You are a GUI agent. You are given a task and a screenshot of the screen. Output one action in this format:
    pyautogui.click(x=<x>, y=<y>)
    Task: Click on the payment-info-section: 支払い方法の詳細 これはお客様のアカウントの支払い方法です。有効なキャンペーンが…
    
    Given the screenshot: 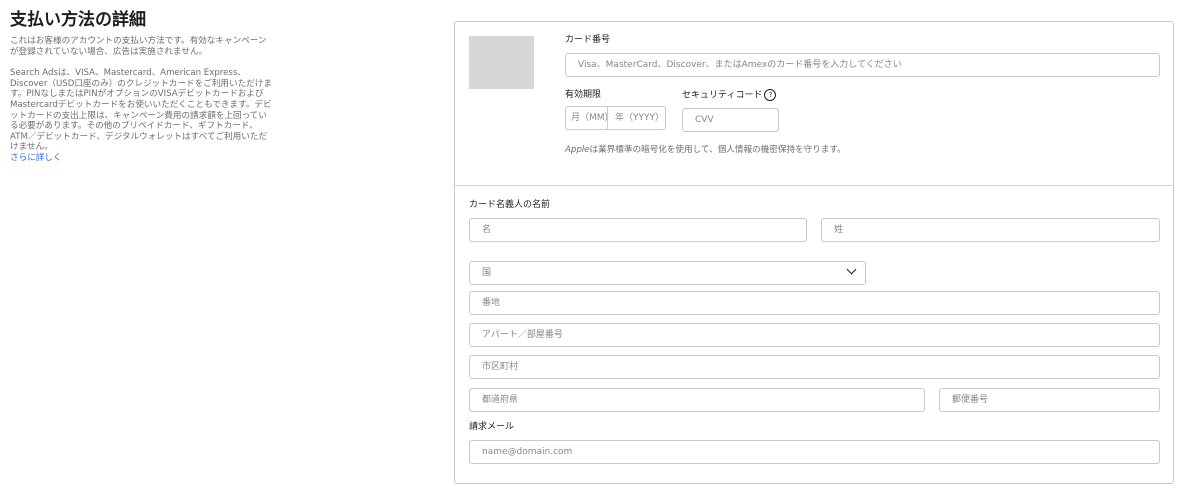 What is the action you would take?
    pyautogui.click(x=141, y=87)
    